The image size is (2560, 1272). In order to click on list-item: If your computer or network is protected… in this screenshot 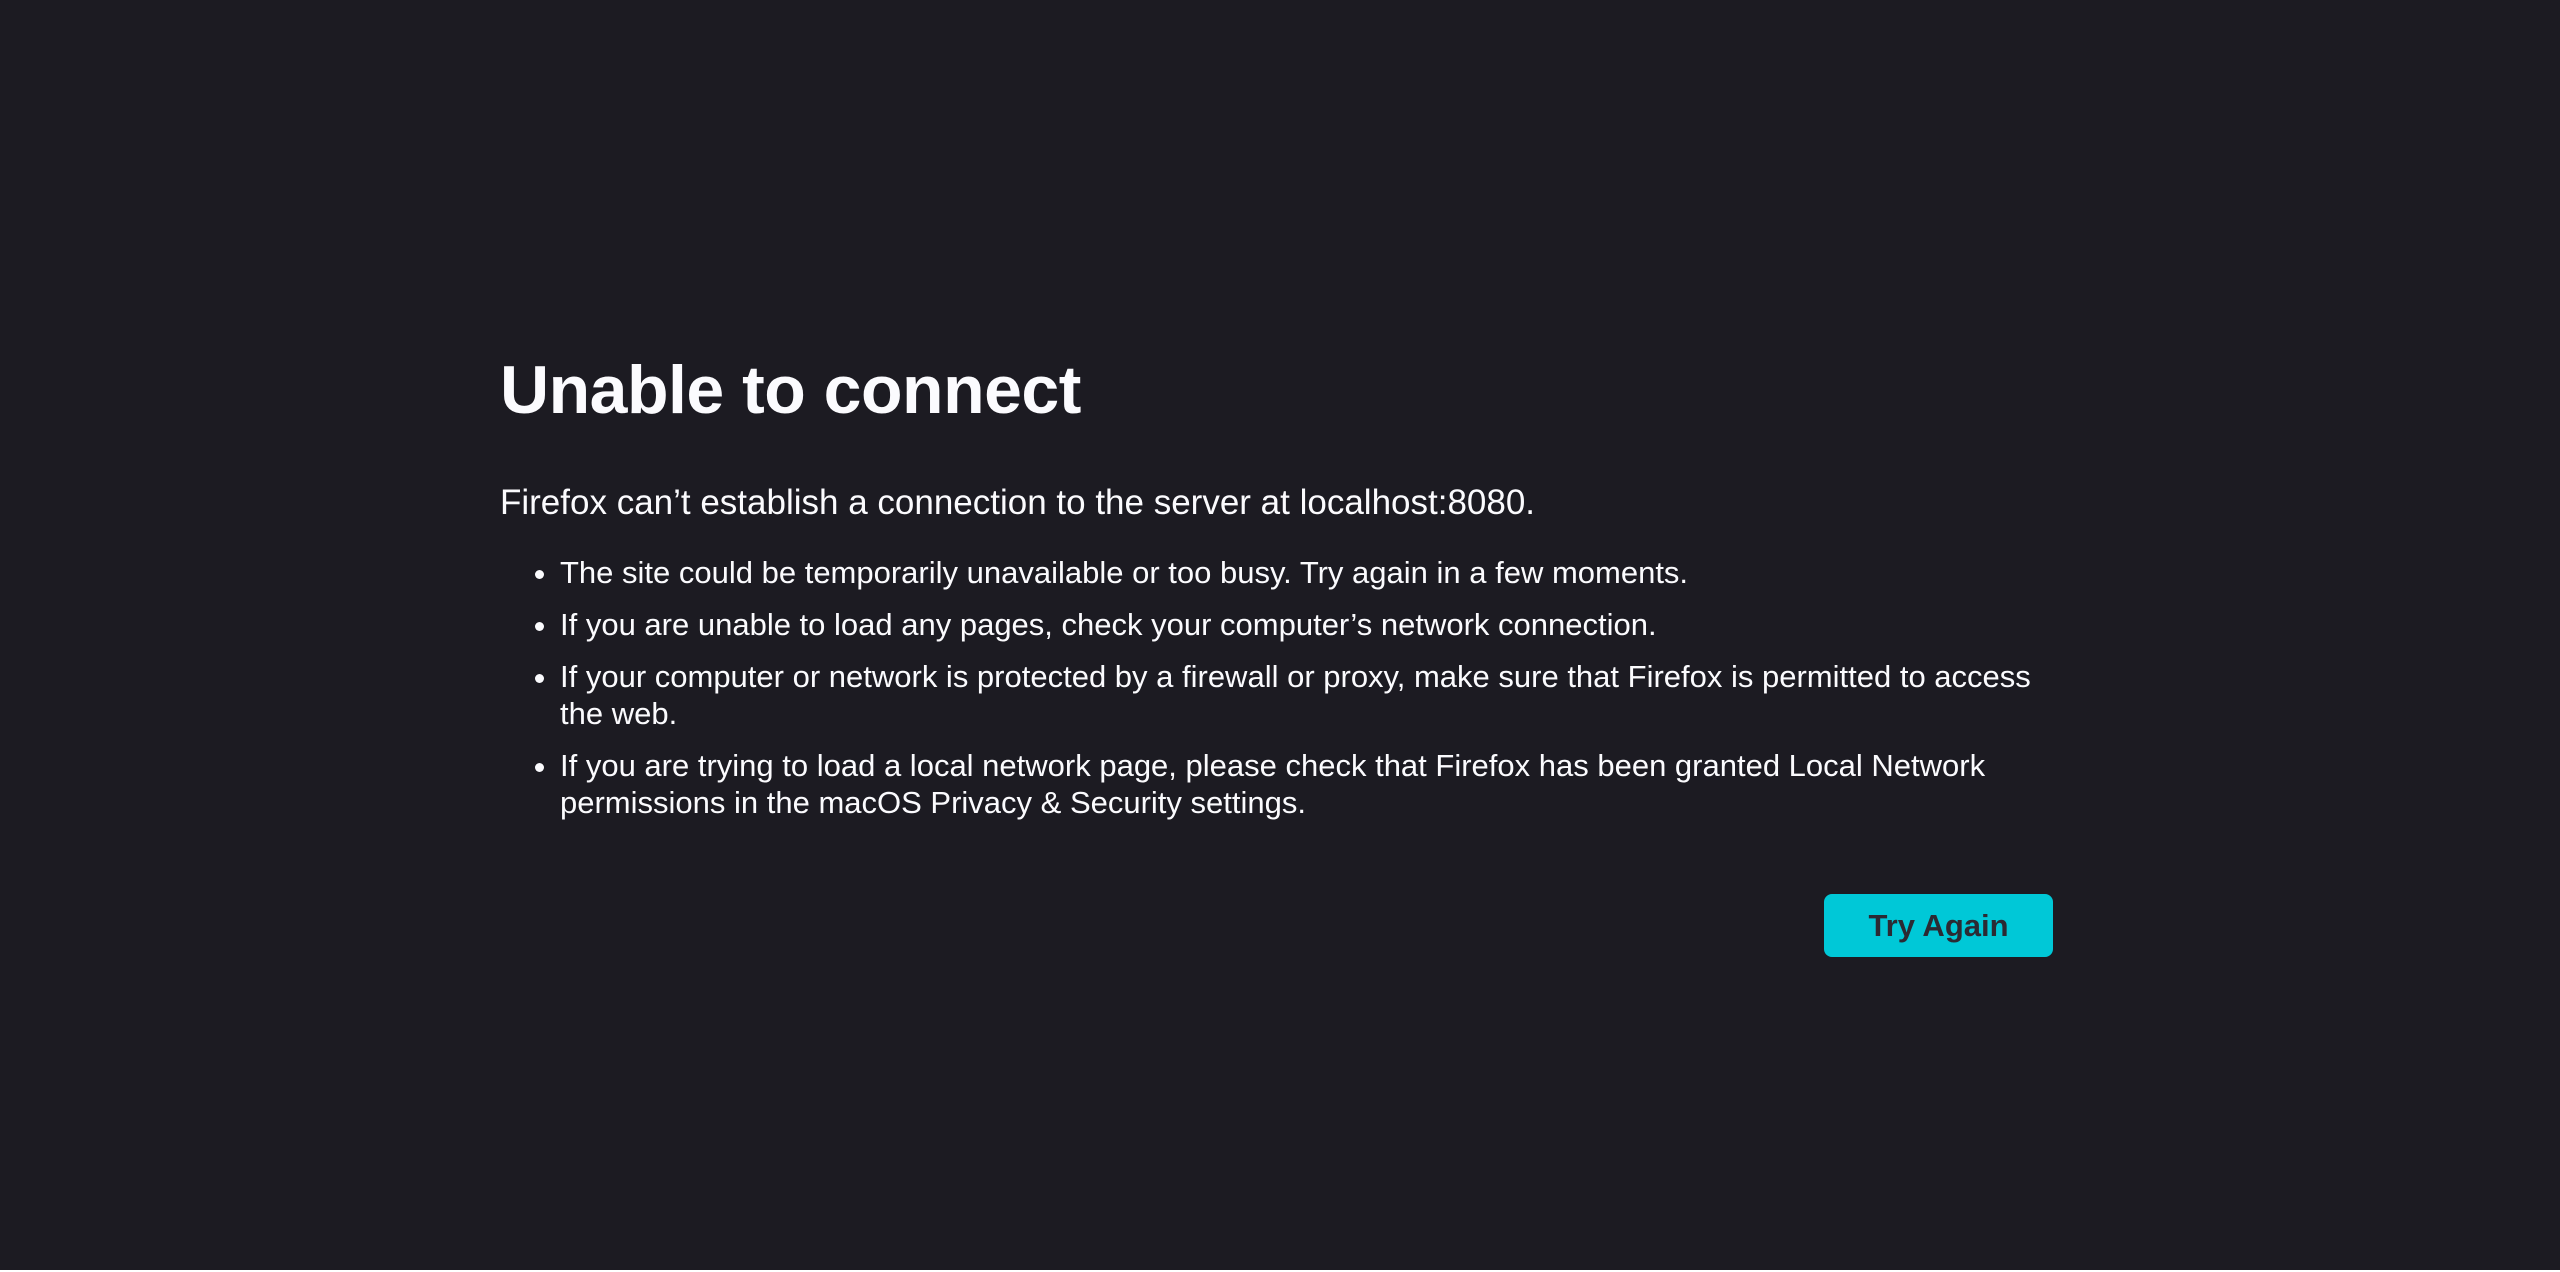, I will do `click(1306, 695)`.